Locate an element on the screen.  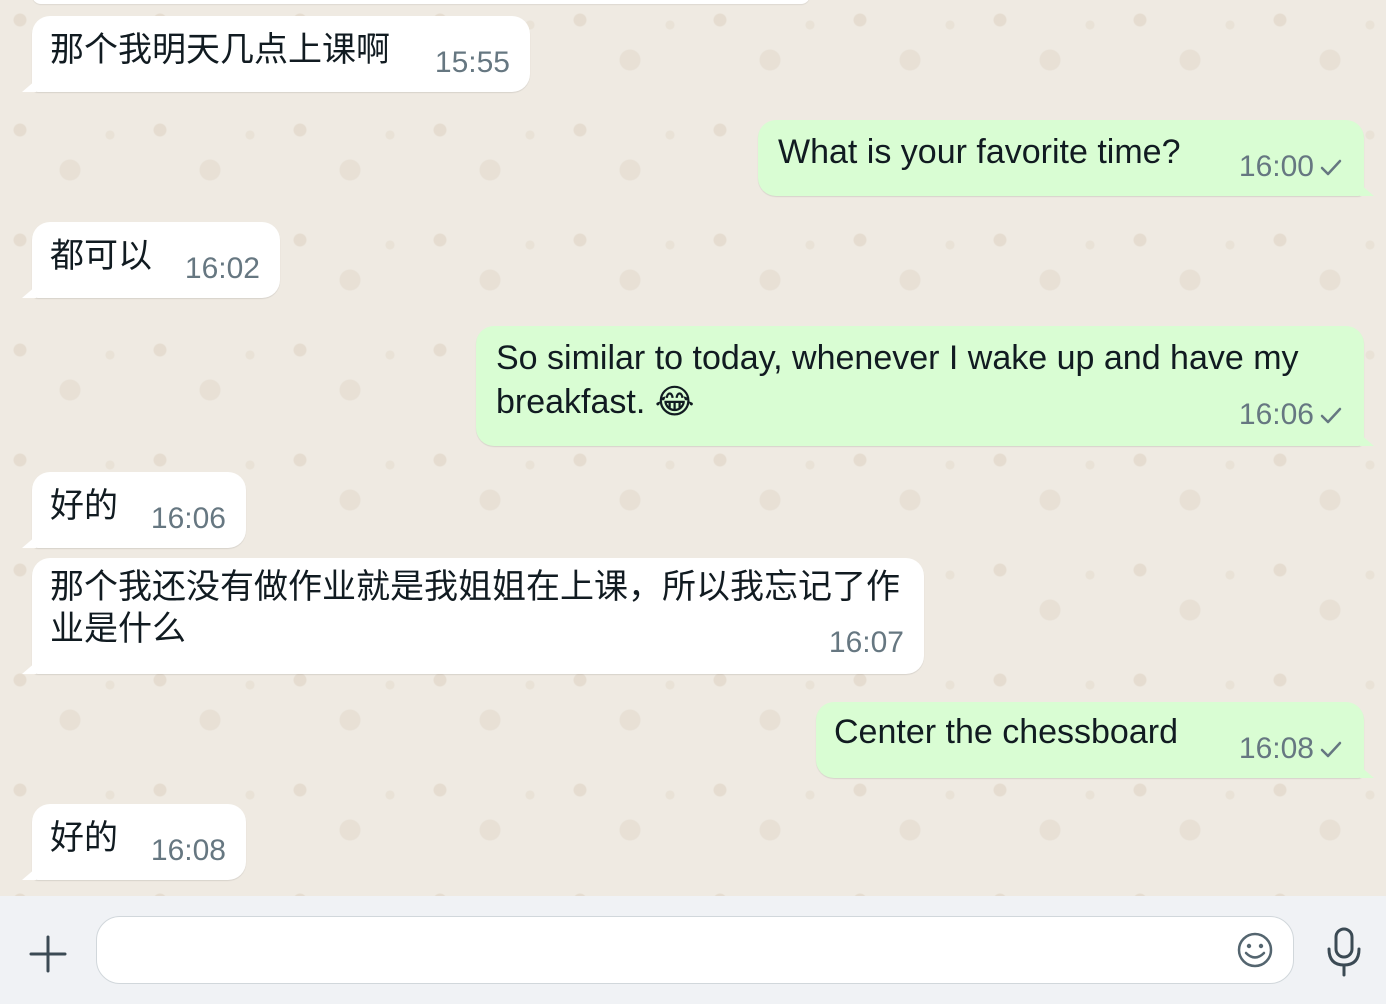
incoming-message: 那个我明天几点上课啊 15:55 is located at coordinates (276, 54).